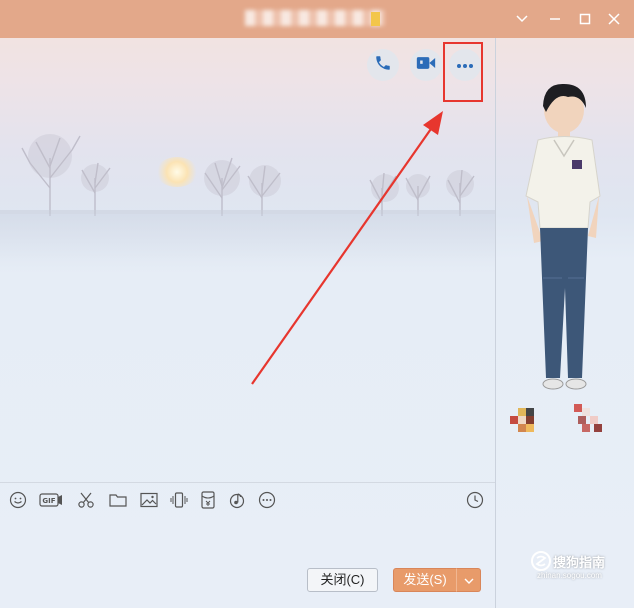  Describe the element at coordinates (556, 257) in the screenshot. I see `avatar-figure` at that location.